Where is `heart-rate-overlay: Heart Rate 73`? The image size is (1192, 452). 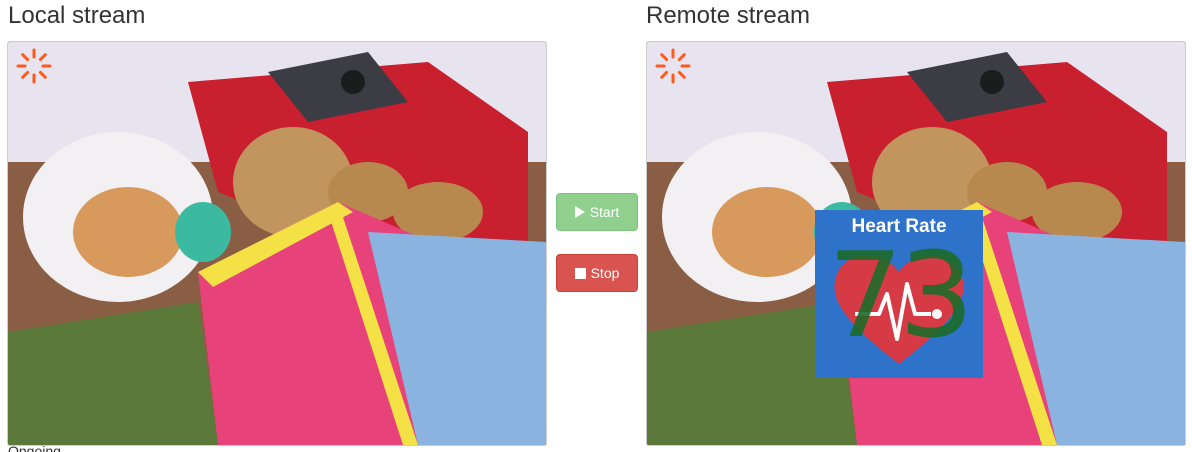
heart-rate-overlay: Heart Rate 73 is located at coordinates (899, 294).